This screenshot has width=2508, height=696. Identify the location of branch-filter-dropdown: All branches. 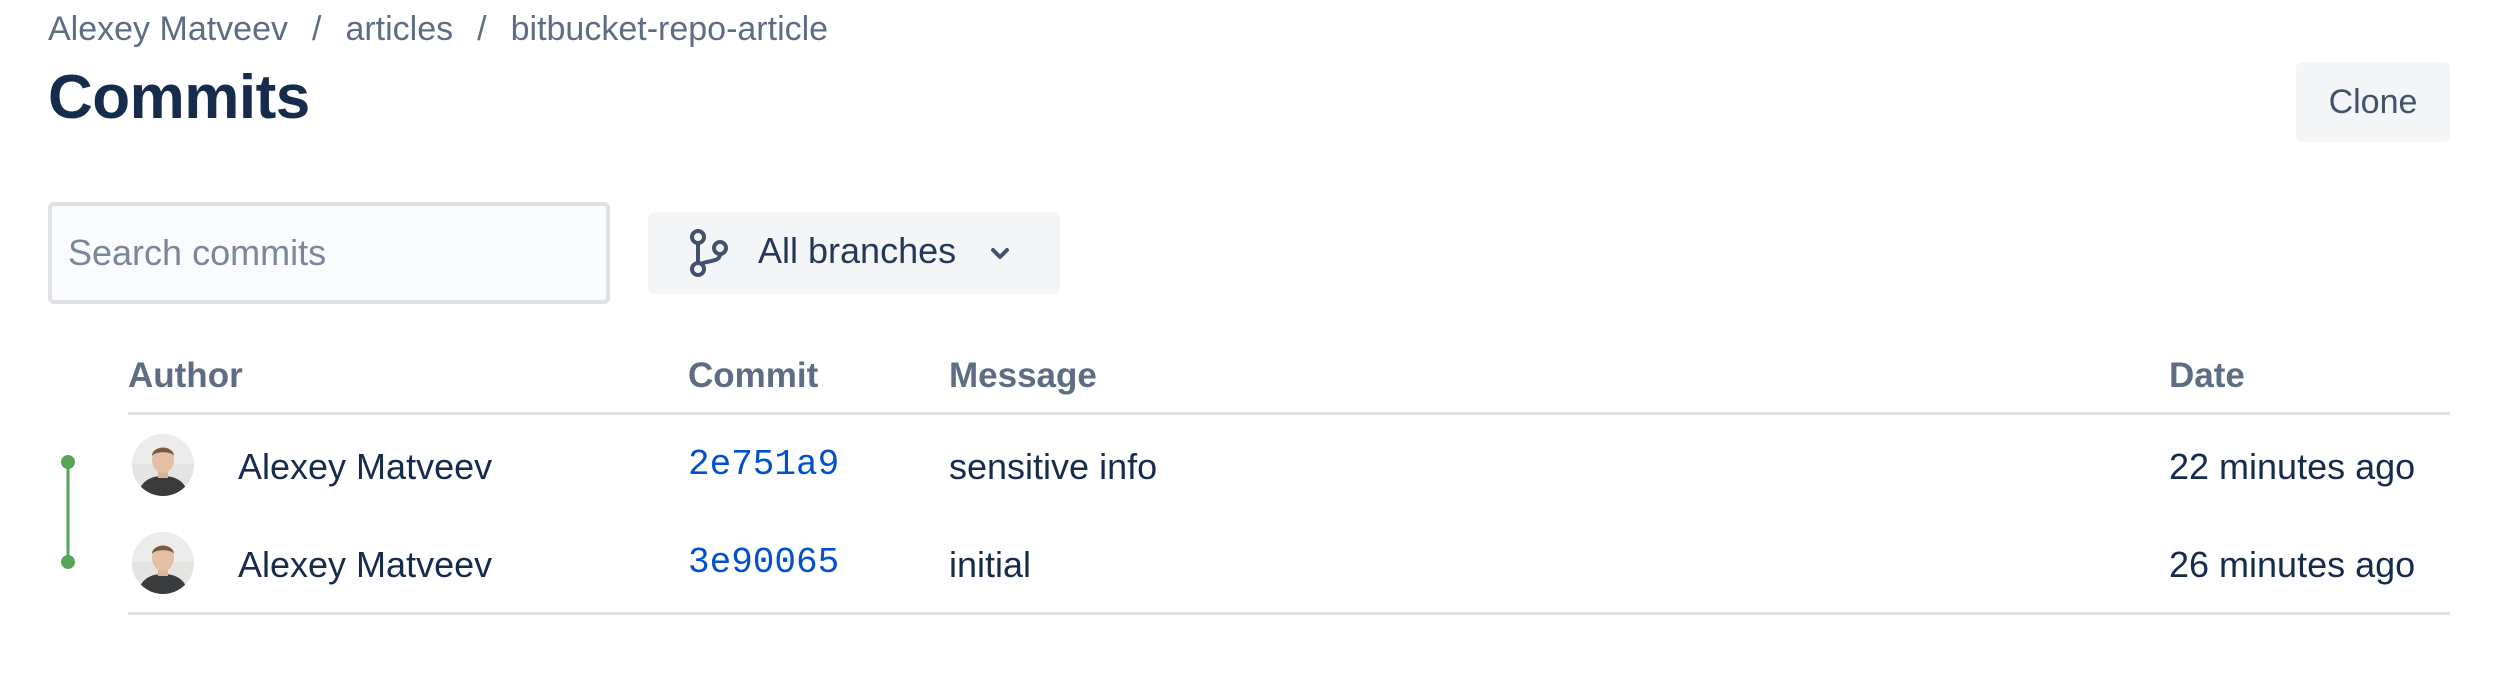
(854, 253).